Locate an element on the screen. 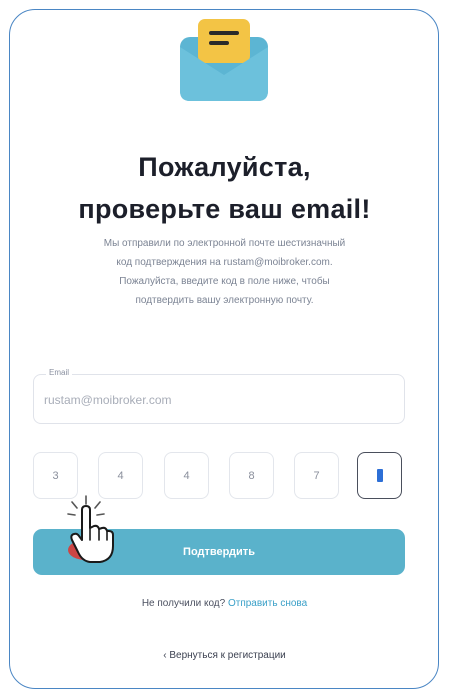 The height and width of the screenshot is (689, 449). text-cursor-icon is located at coordinates (379, 475).